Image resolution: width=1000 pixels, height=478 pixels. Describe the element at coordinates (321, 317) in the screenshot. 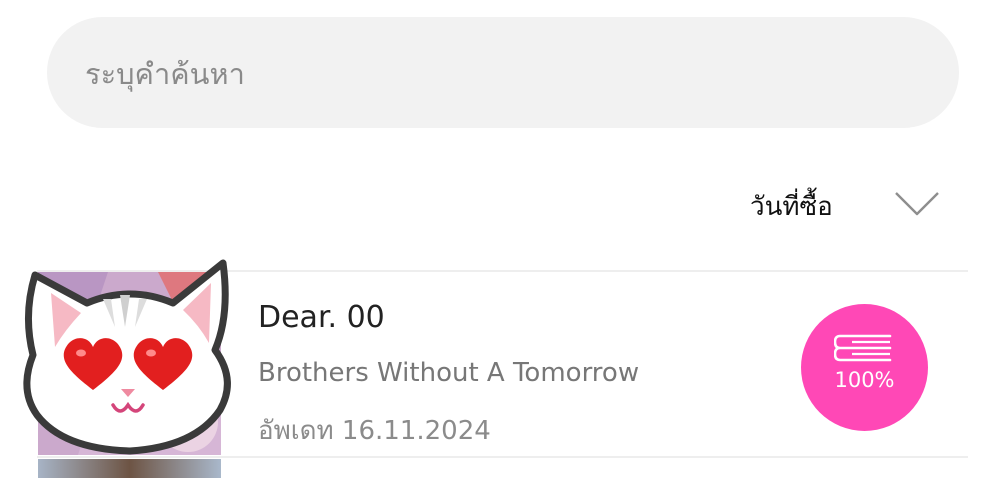

I see `item-title: Dear. 00` at that location.